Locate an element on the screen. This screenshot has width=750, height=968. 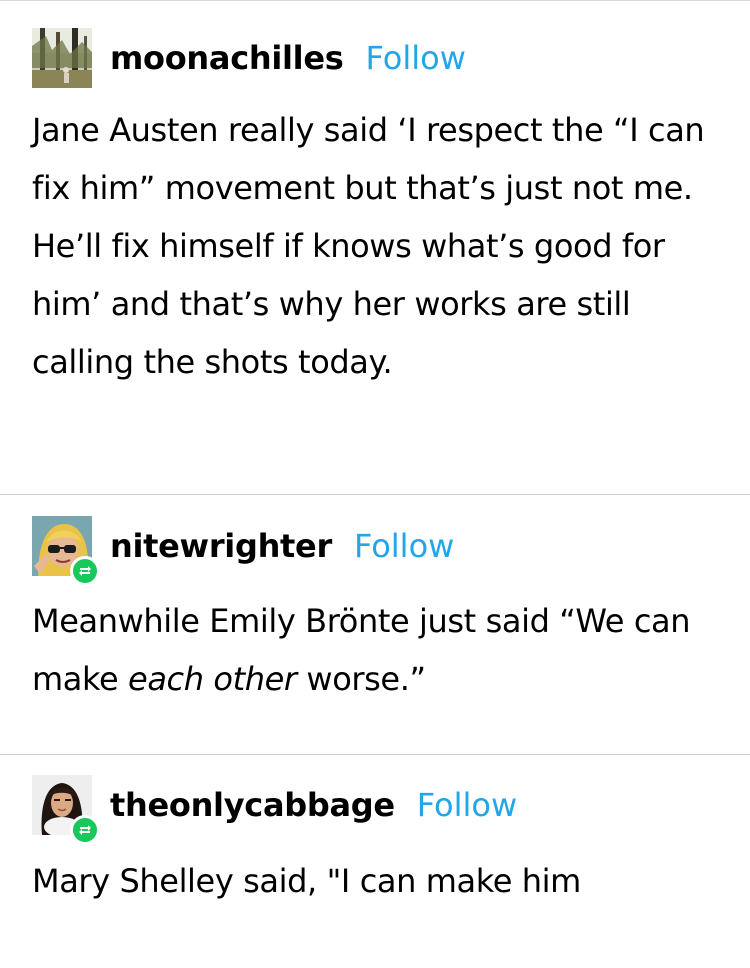
forest-photo-avatar-icon is located at coordinates (62, 58).